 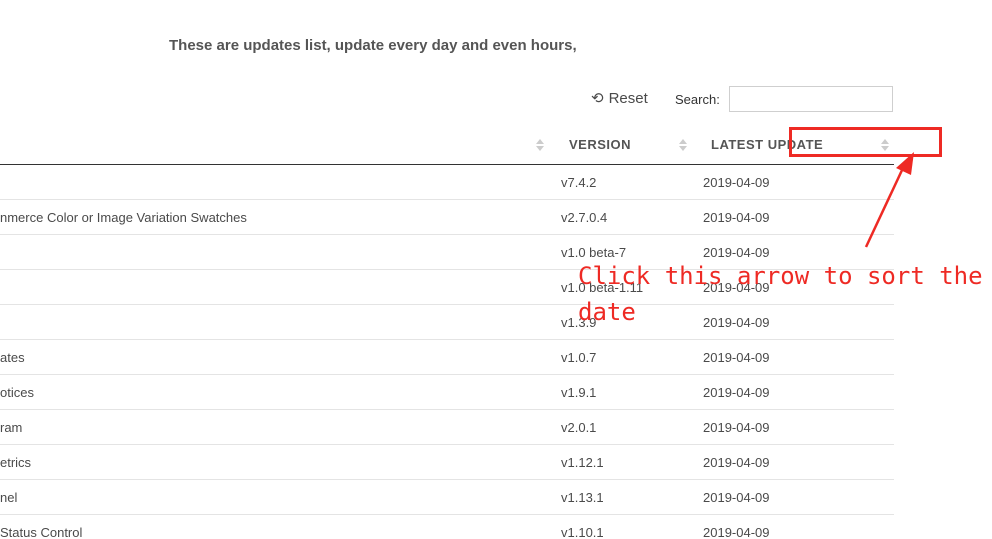 What do you see at coordinates (15, 462) in the screenshot?
I see `plugin-name-cell: etrics` at bounding box center [15, 462].